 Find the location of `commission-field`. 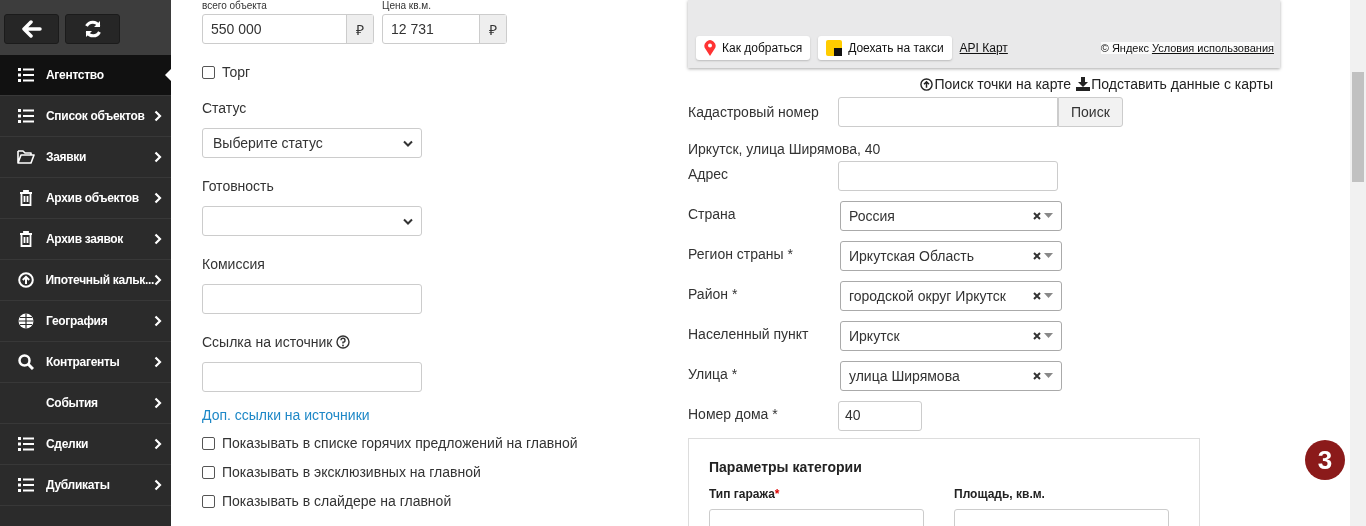

commission-field is located at coordinates (312, 299).